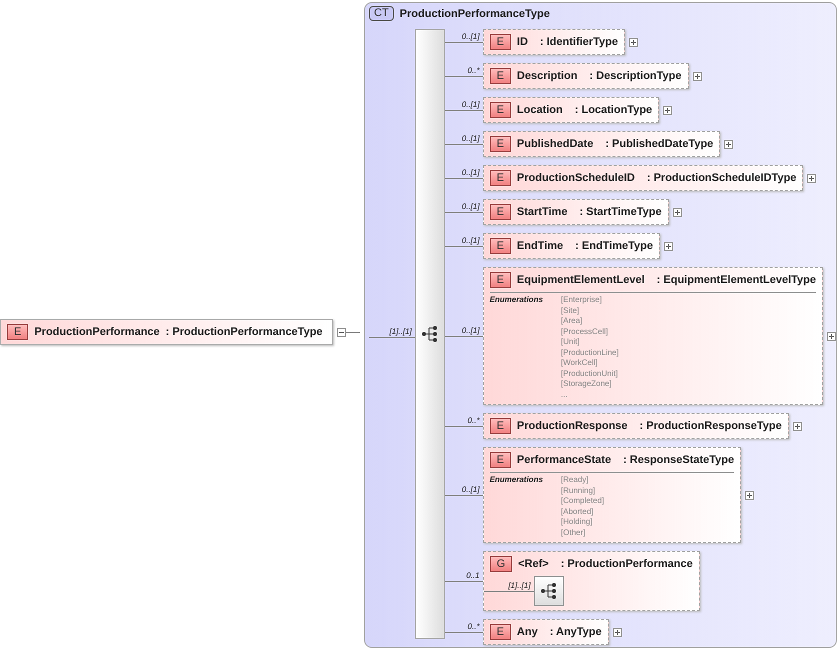  What do you see at coordinates (577, 511) in the screenshot?
I see `enumeration-value: [Aborted]` at bounding box center [577, 511].